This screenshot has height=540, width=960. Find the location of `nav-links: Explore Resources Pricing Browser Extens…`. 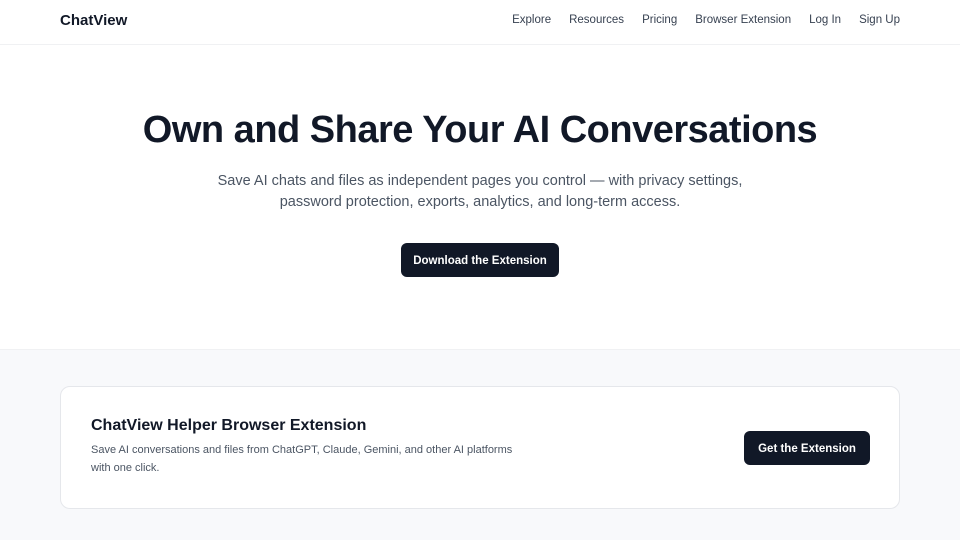

nav-links: Explore Resources Pricing Browser Extens… is located at coordinates (706, 20).